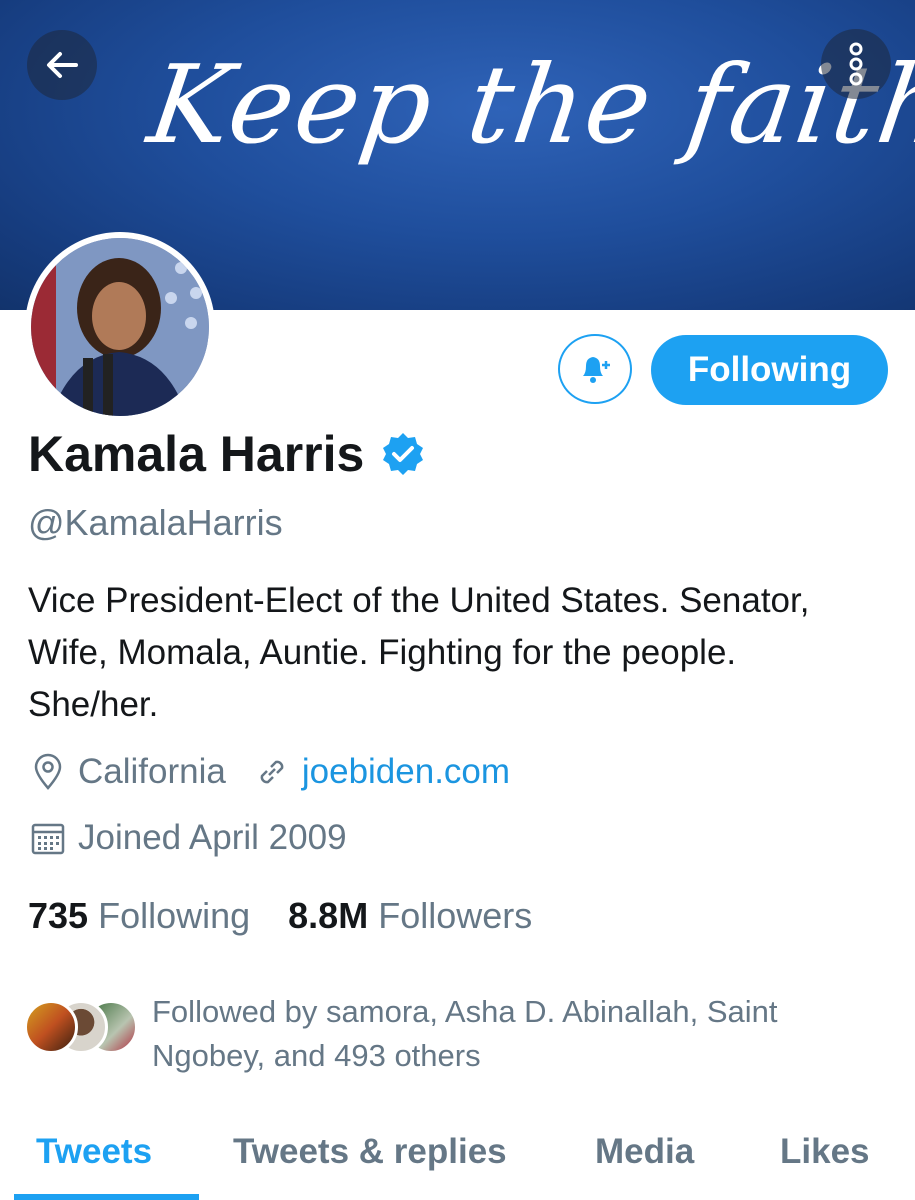 The width and height of the screenshot is (915, 1200). I want to click on profile-tabs: Tweets Tweets & replies Media Likes, so click(457, 1160).